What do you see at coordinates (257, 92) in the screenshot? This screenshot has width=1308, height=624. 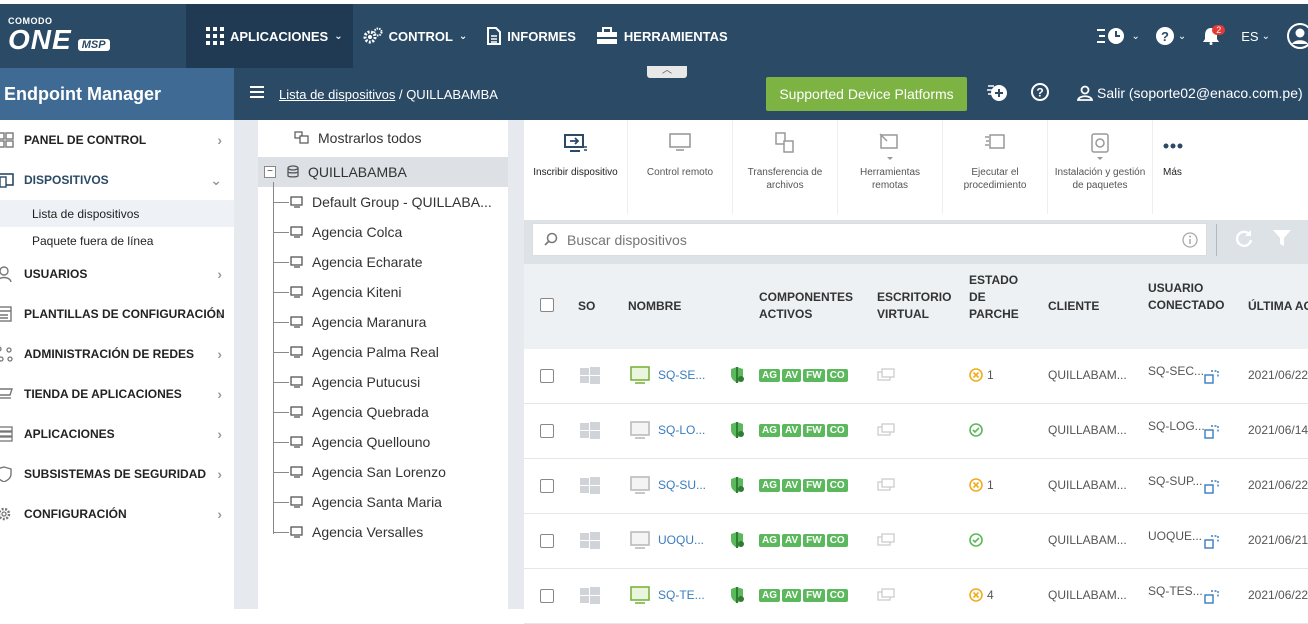 I see `hamburger-icon` at bounding box center [257, 92].